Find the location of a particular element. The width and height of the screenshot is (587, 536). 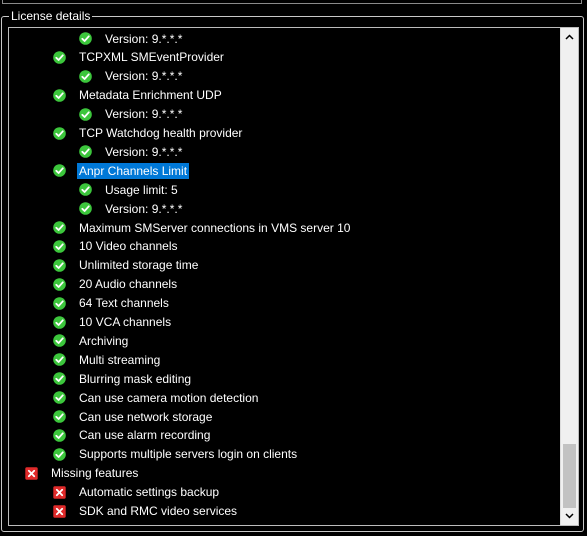

tree-item-label: Anpr Channels Limit is located at coordinates (133, 170).